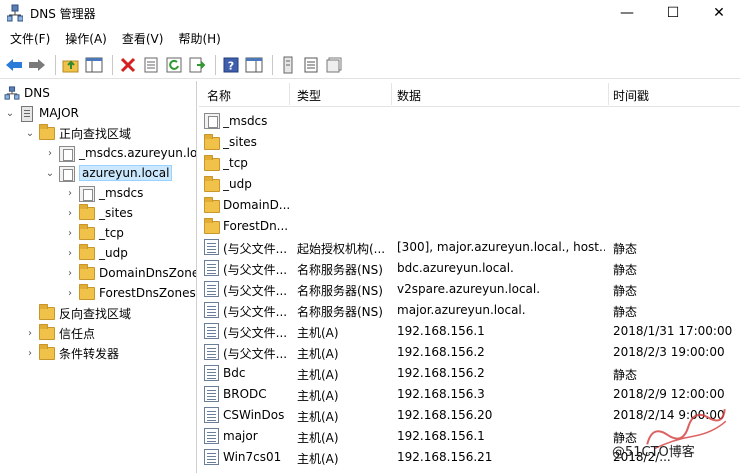 The image size is (740, 473). Describe the element at coordinates (469, 184) in the screenshot. I see `record-row: _udp` at that location.